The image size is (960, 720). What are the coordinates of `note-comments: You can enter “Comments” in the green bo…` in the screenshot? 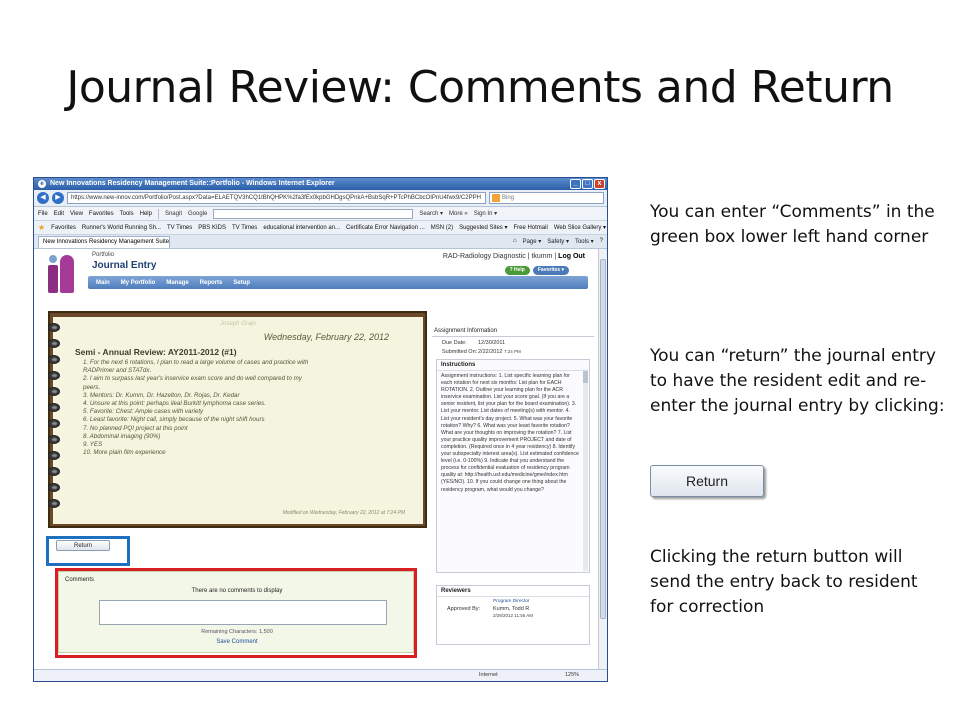 It's located at (792, 224).